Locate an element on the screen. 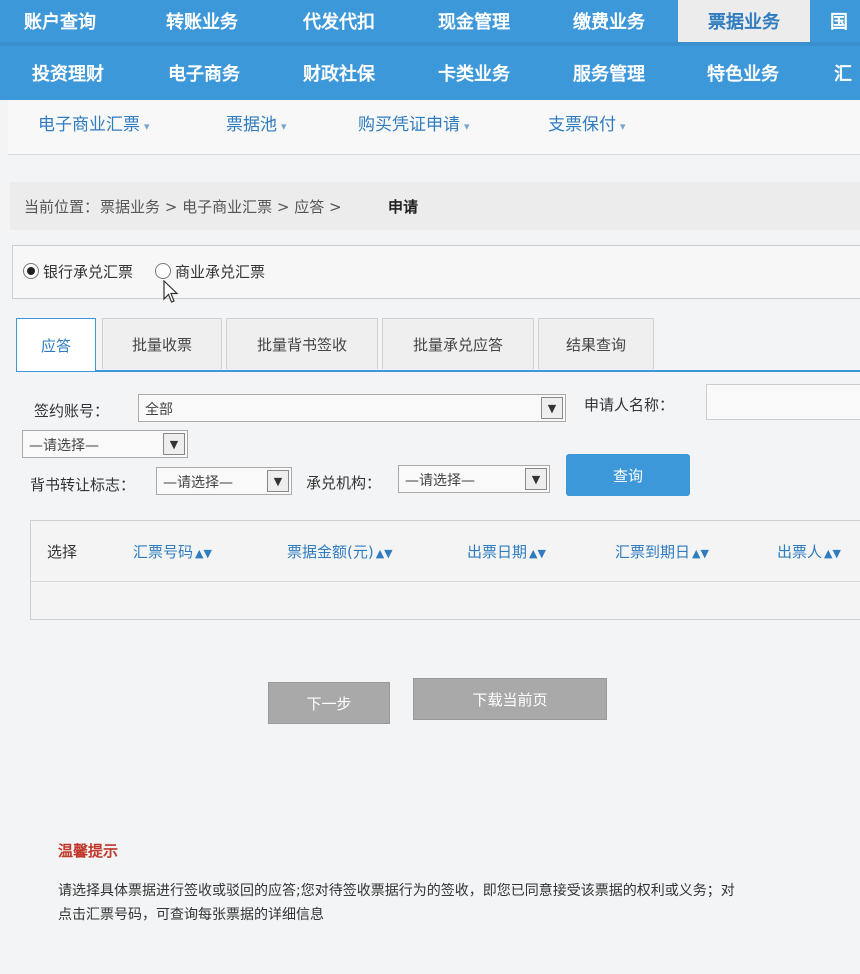 The image size is (860, 974). breadcrumb: 当前位置： 票据业务 > 电子商业汇票 > 应答 > 申请 is located at coordinates (435, 206).